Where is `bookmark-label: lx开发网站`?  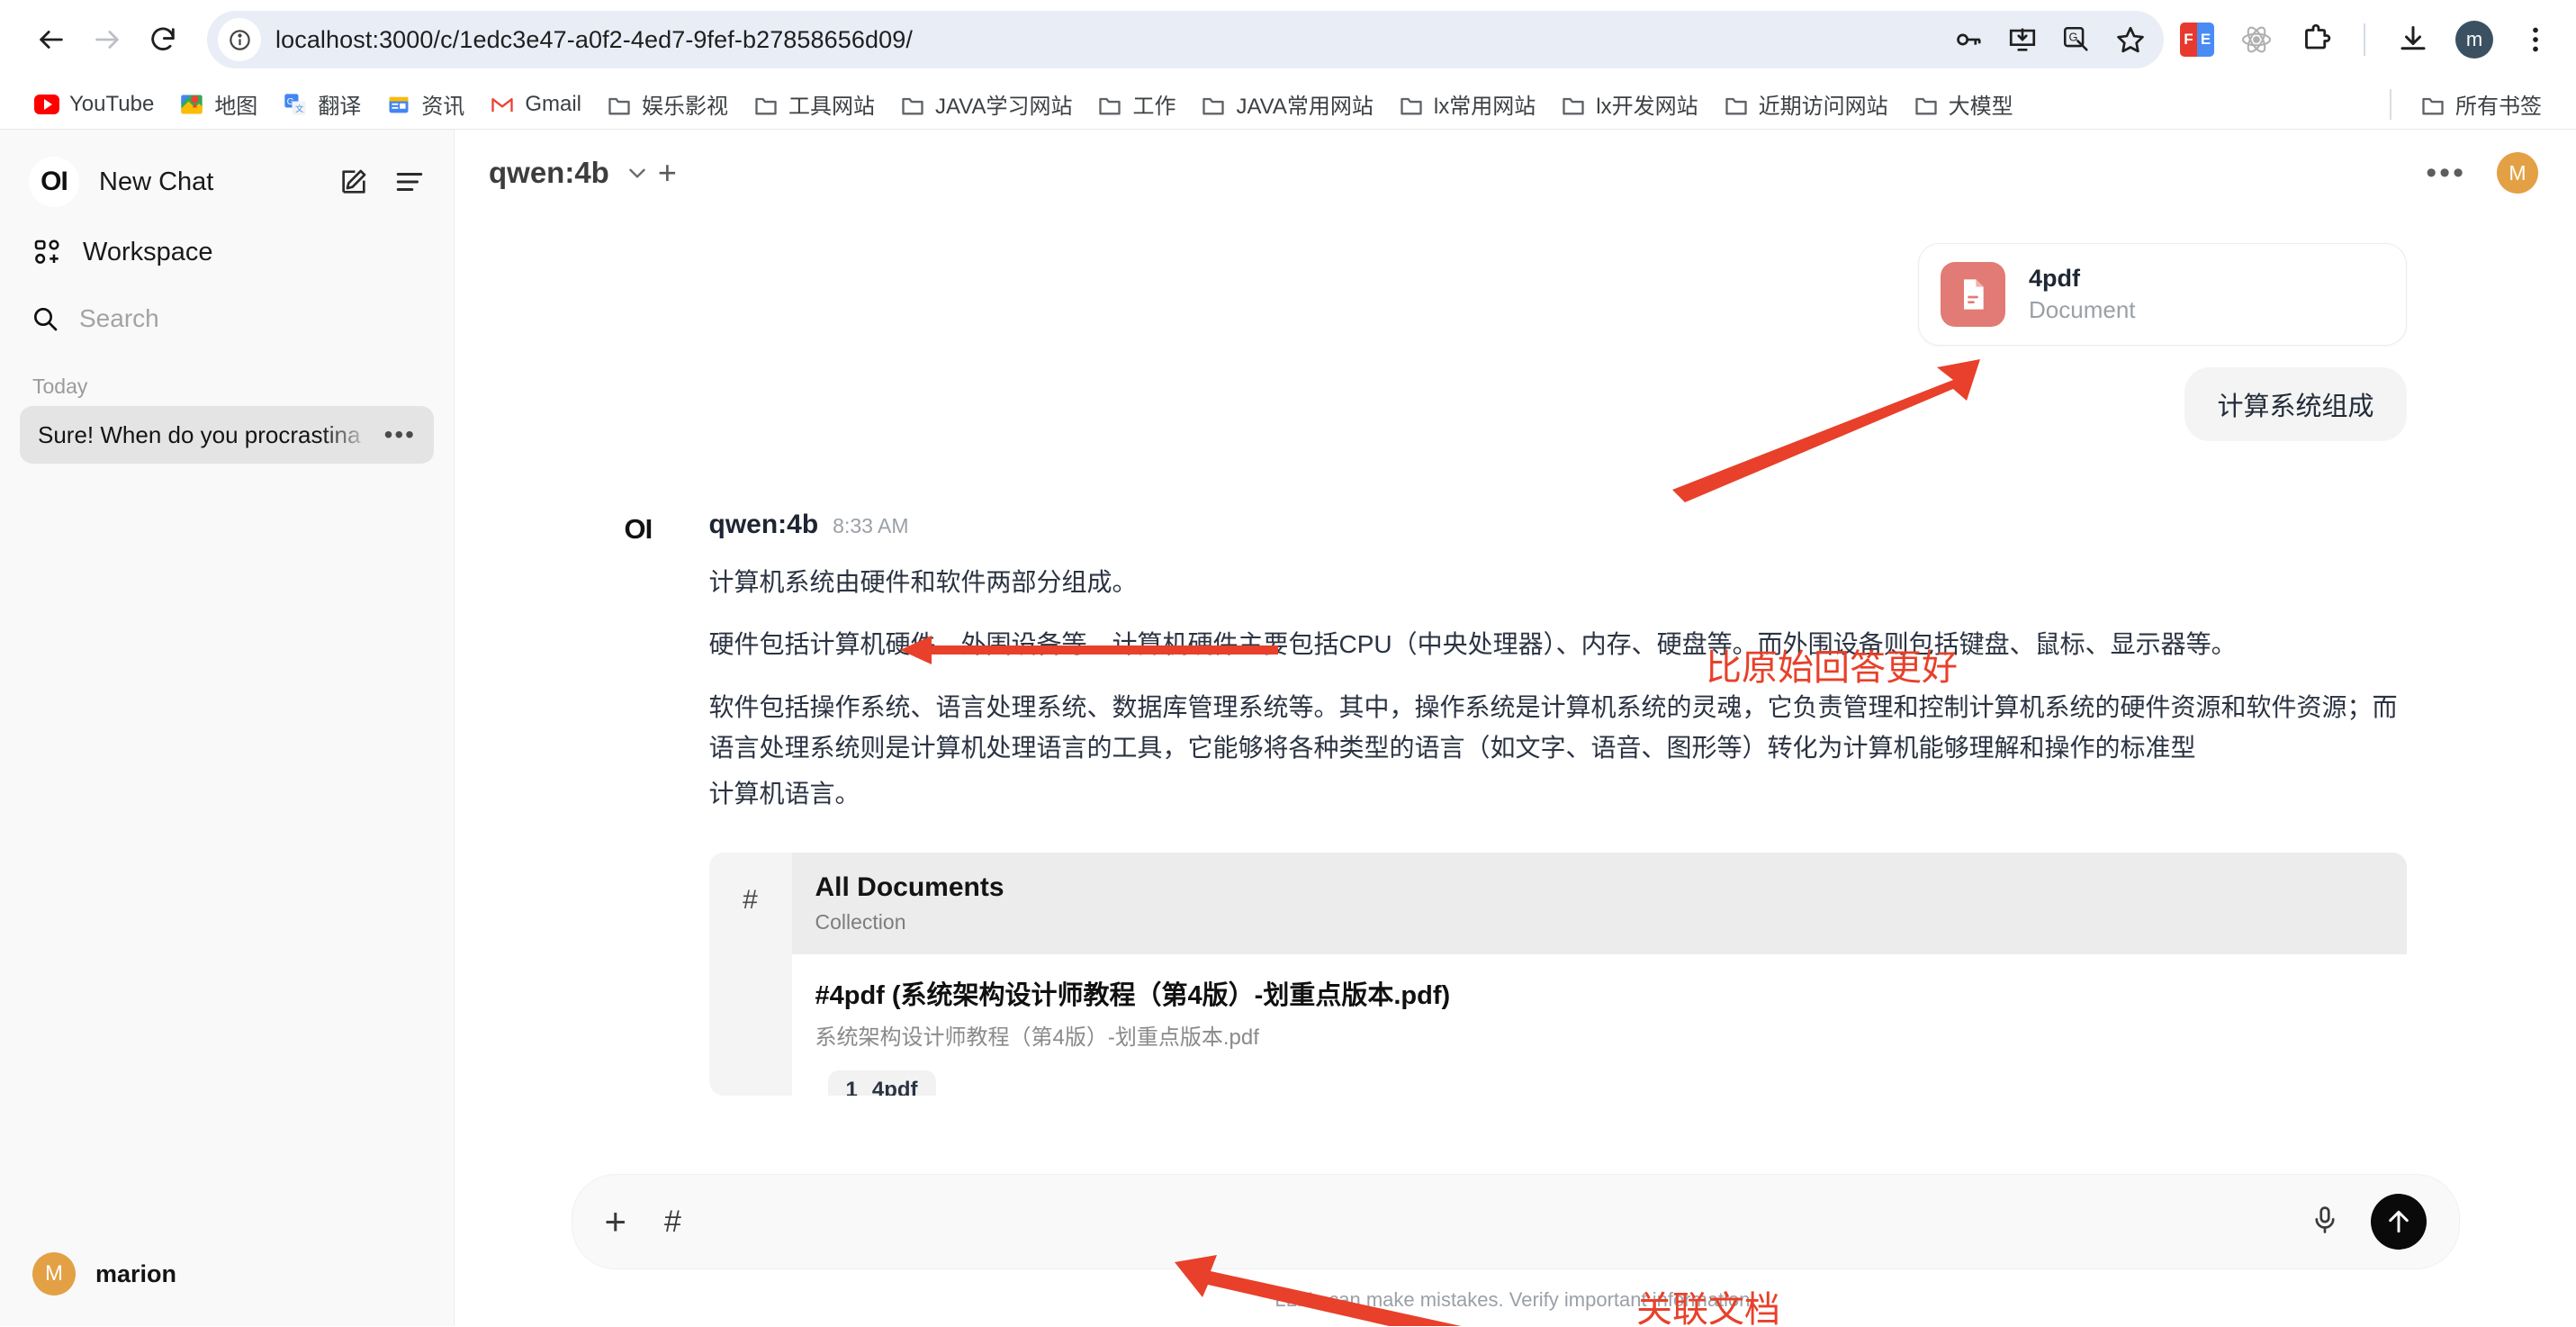
bookmark-label: lx开发网站 is located at coordinates (1647, 107).